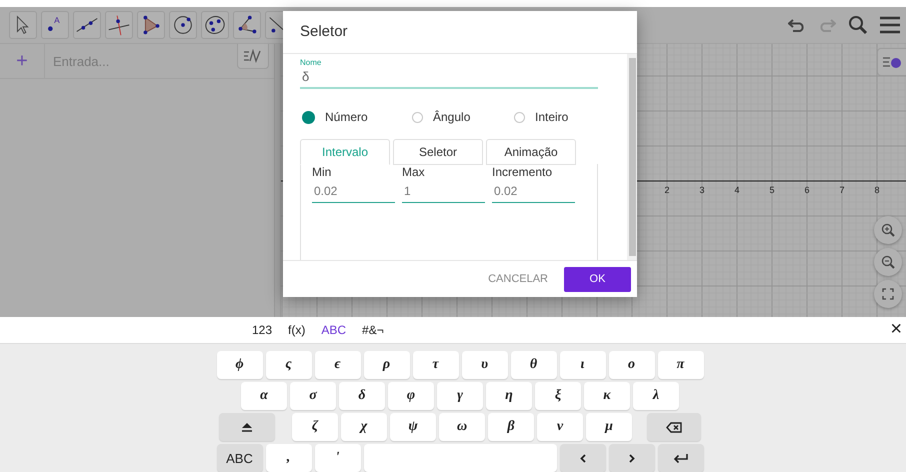  I want to click on key: π, so click(681, 365).